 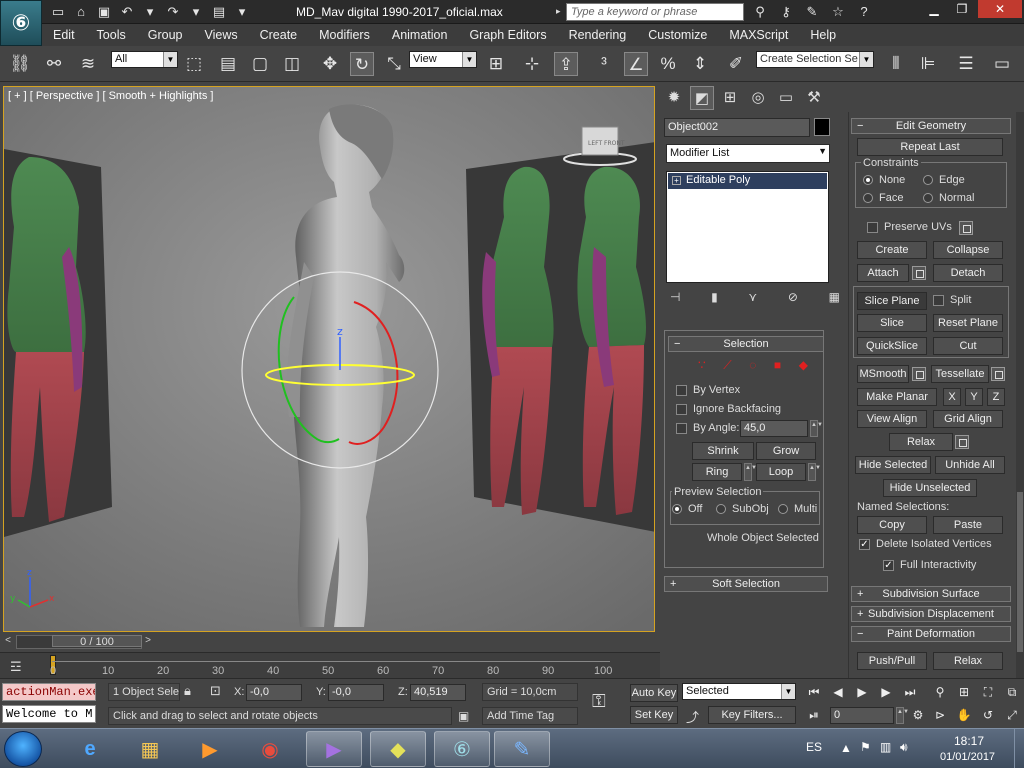 I want to click on shrink-button: Shrink, so click(x=723, y=451).